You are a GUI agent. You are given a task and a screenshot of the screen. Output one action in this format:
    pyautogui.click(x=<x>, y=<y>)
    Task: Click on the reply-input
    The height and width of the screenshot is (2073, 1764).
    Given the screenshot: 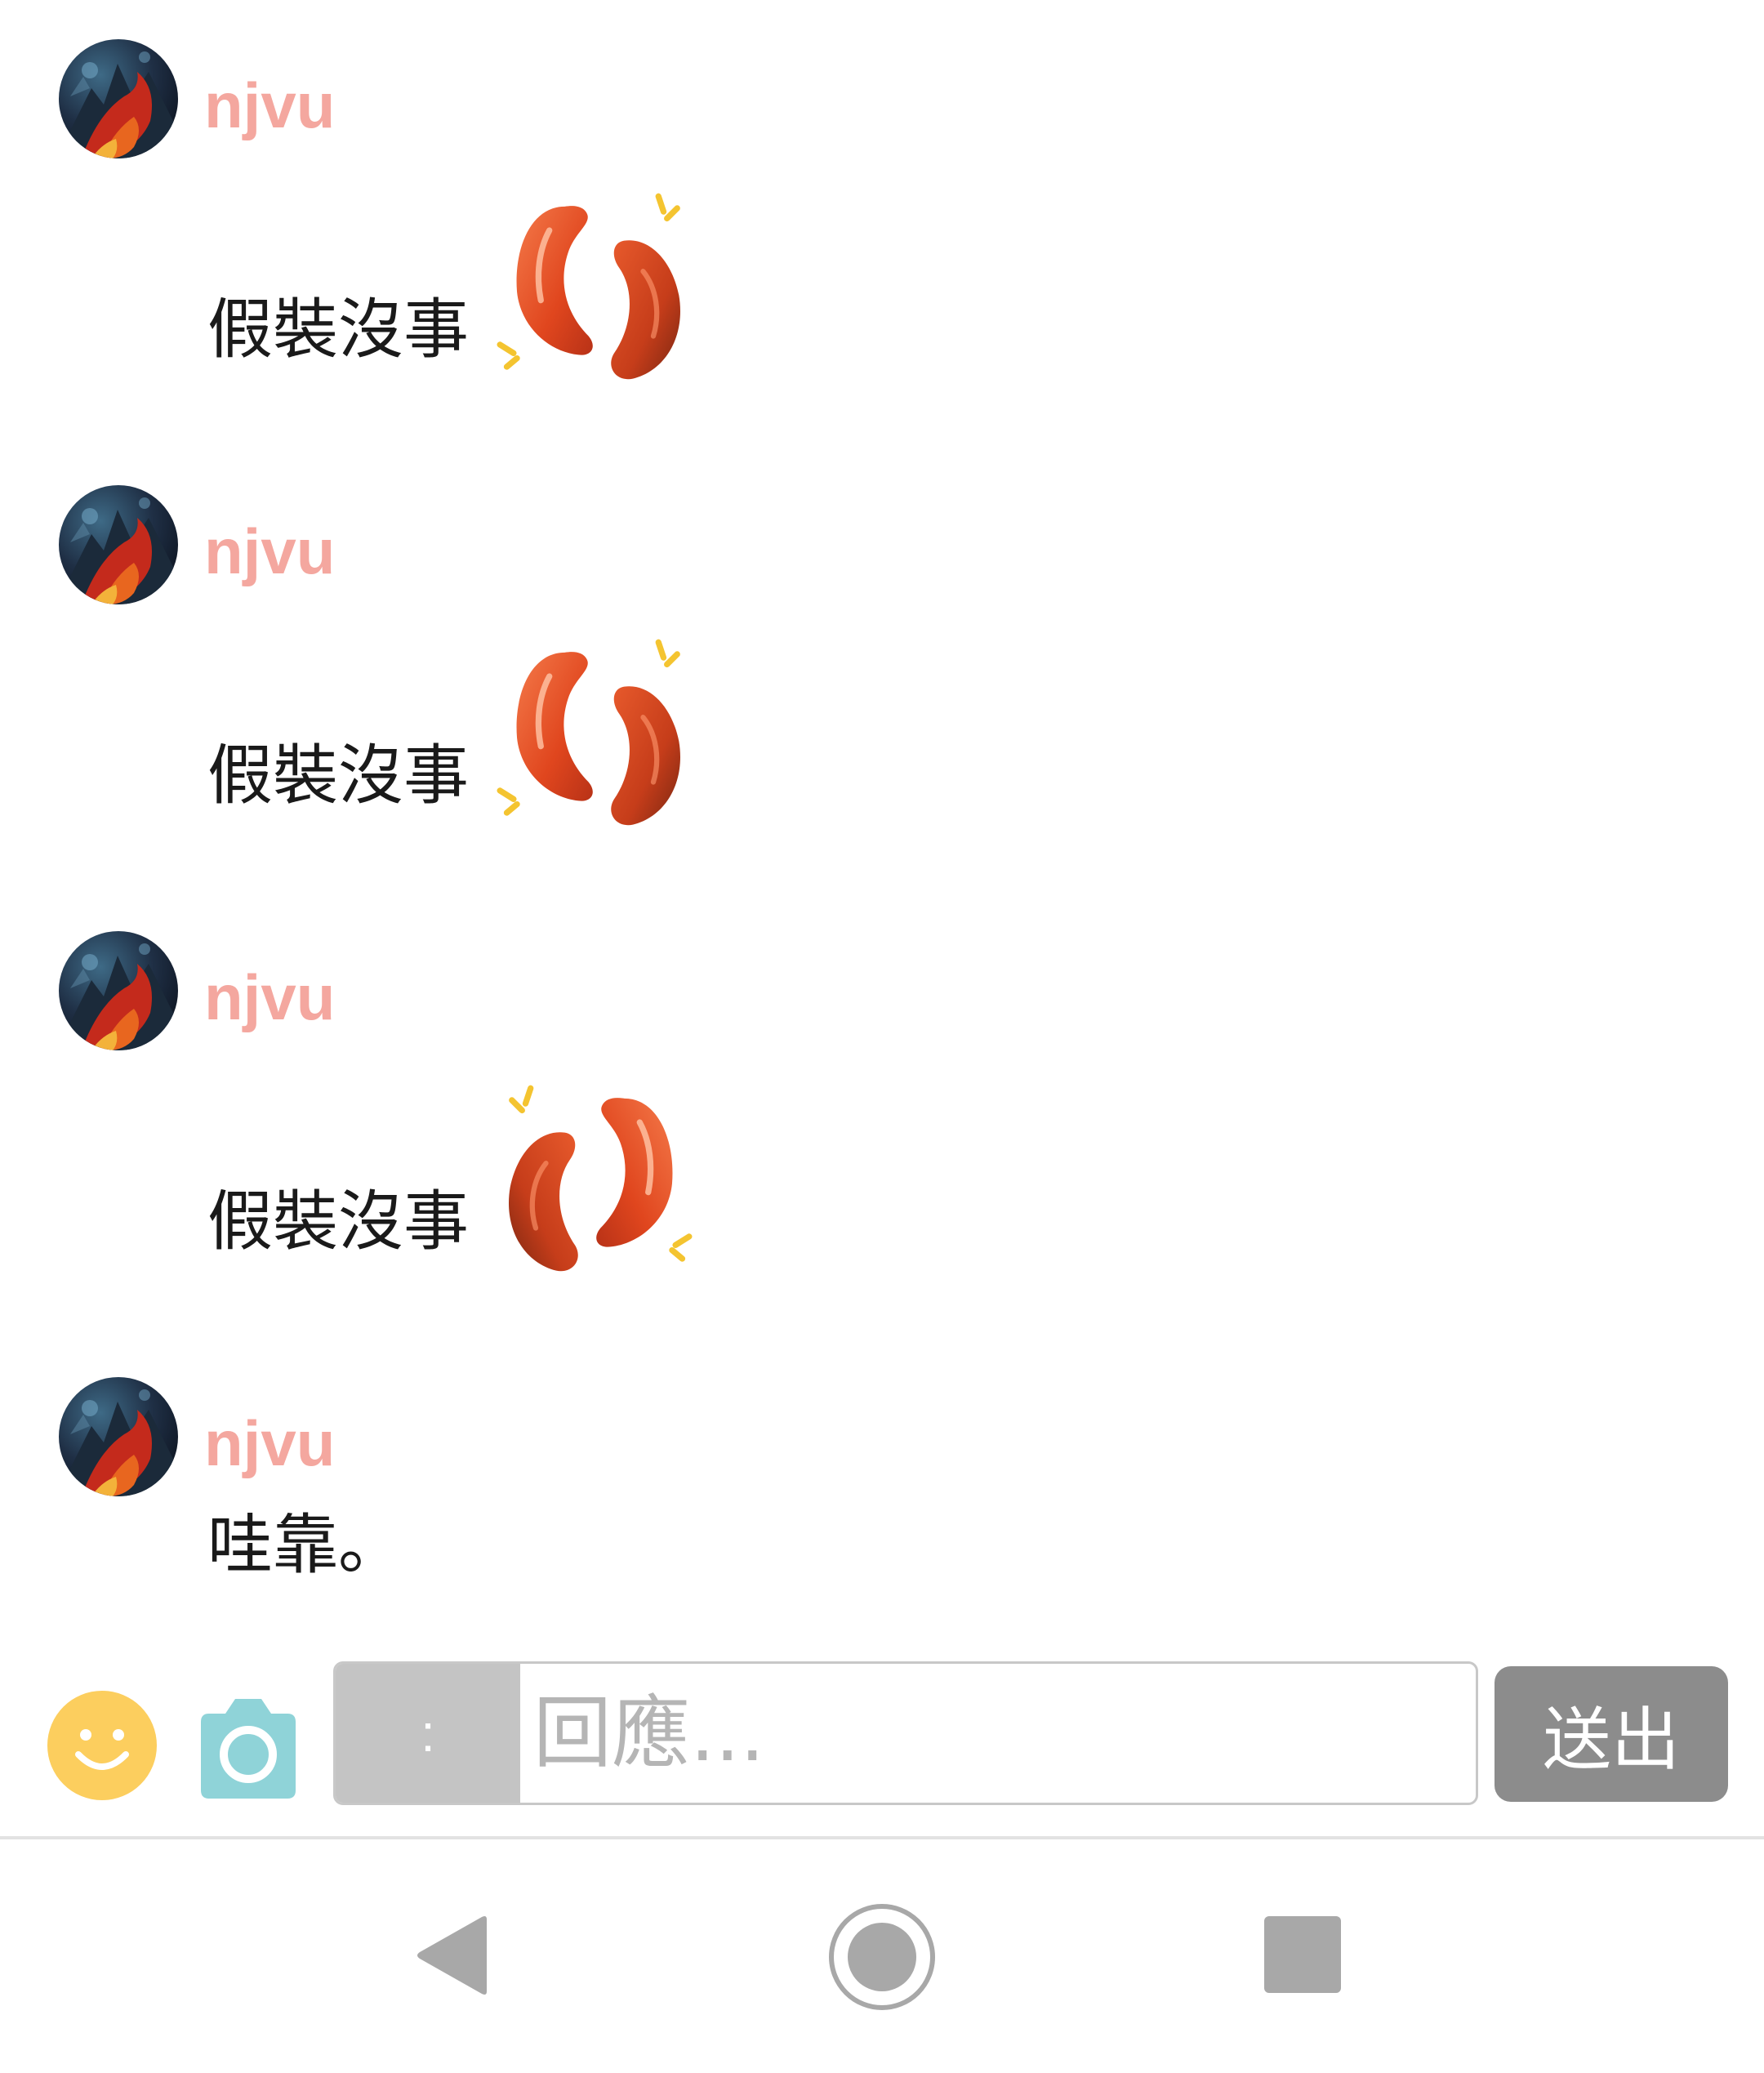 What is the action you would take?
    pyautogui.click(x=998, y=1733)
    